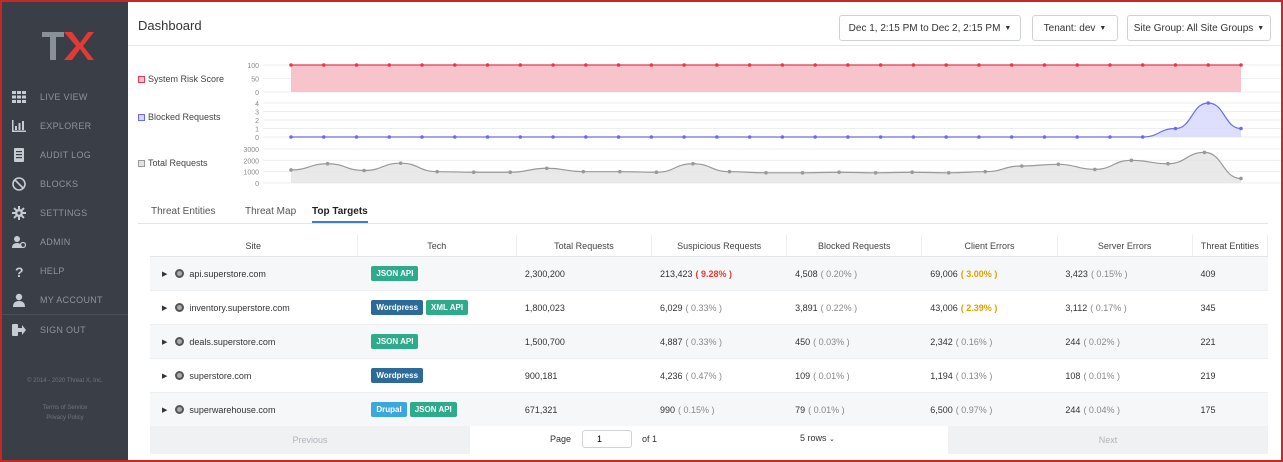  I want to click on total-requests-cell: 2,300,200, so click(584, 273).